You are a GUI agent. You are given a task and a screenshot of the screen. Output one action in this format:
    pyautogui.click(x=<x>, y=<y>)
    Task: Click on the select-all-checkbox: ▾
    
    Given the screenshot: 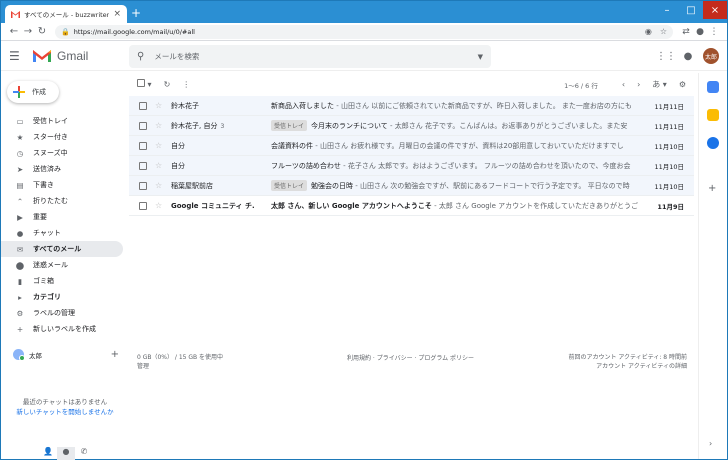 What is the action you would take?
    pyautogui.click(x=144, y=84)
    